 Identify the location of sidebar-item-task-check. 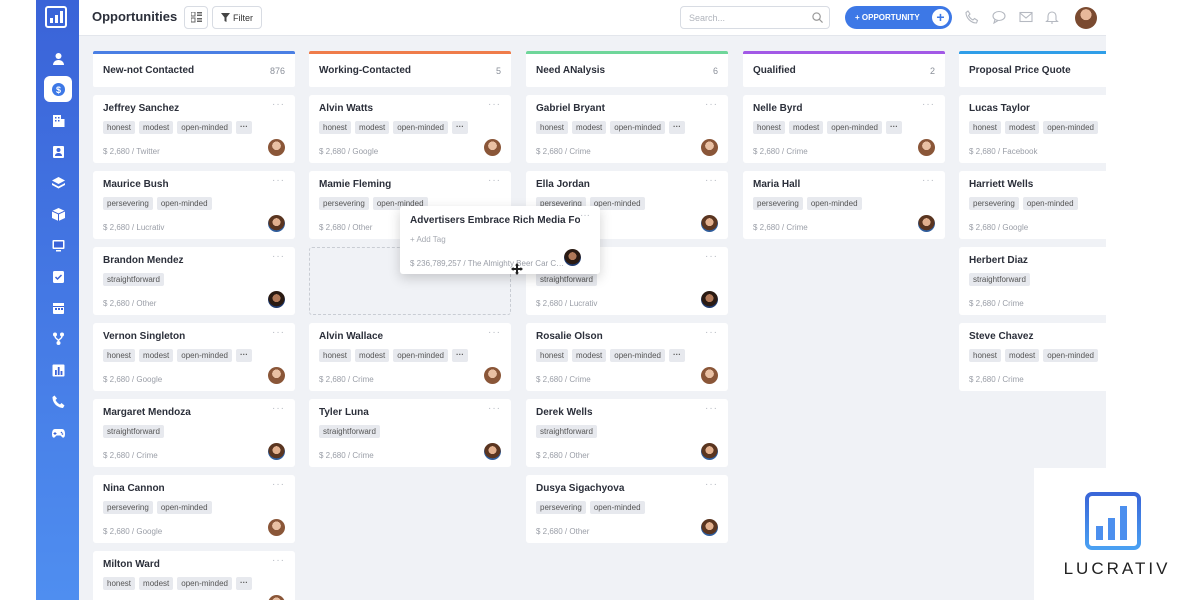
(58, 276).